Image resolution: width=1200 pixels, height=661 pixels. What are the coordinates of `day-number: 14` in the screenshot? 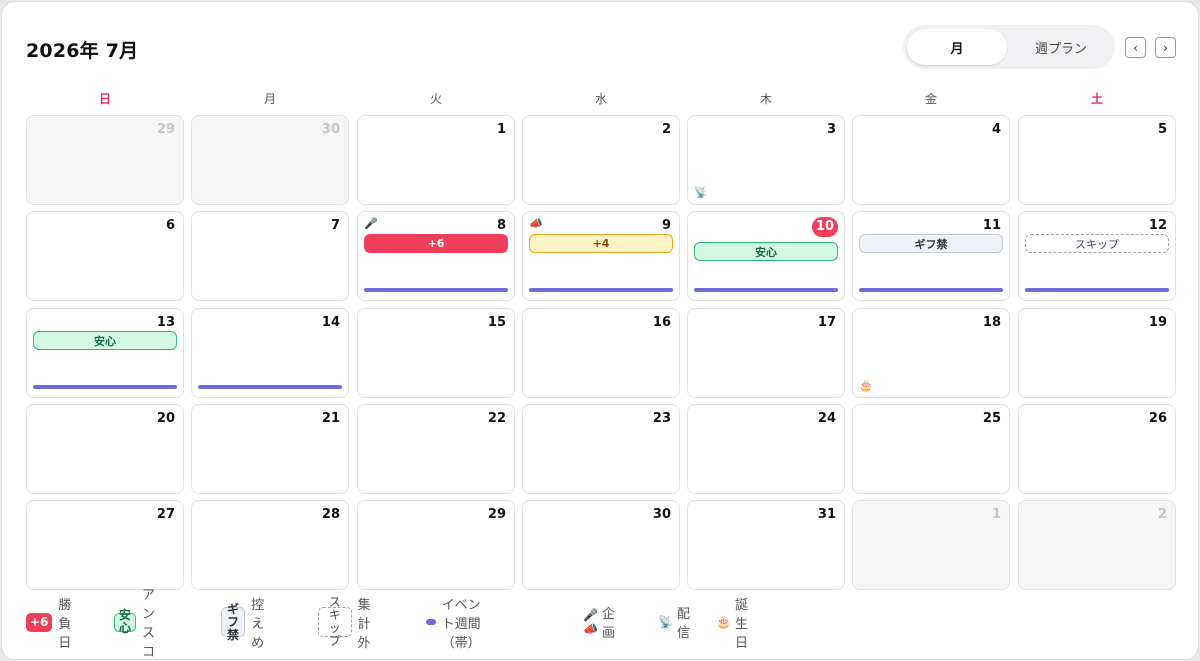 It's located at (330, 322).